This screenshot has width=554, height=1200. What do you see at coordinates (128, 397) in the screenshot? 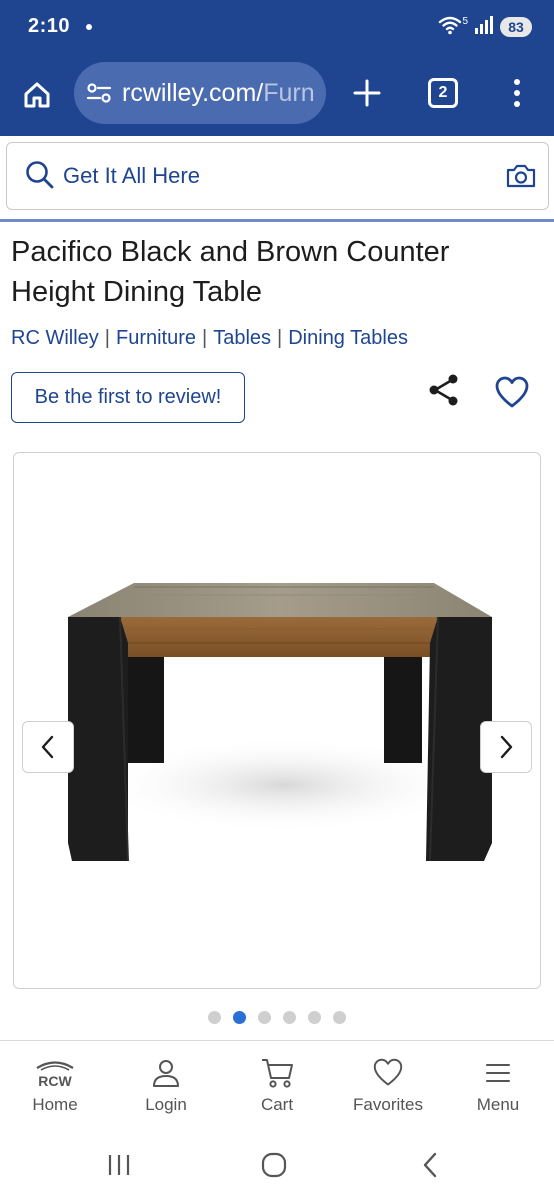
I see `write-review-button: Be the first to review!` at bounding box center [128, 397].